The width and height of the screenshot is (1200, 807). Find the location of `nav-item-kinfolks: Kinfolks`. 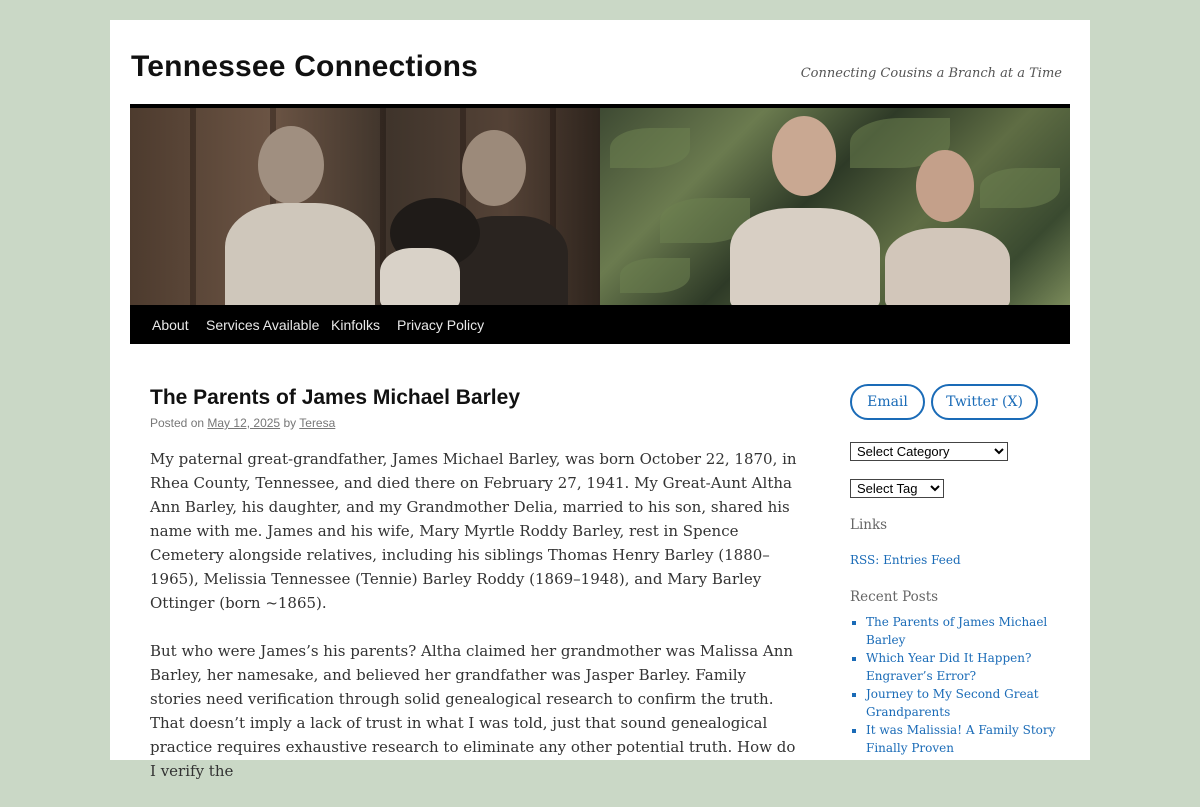

nav-item-kinfolks: Kinfolks is located at coordinates (355, 325).